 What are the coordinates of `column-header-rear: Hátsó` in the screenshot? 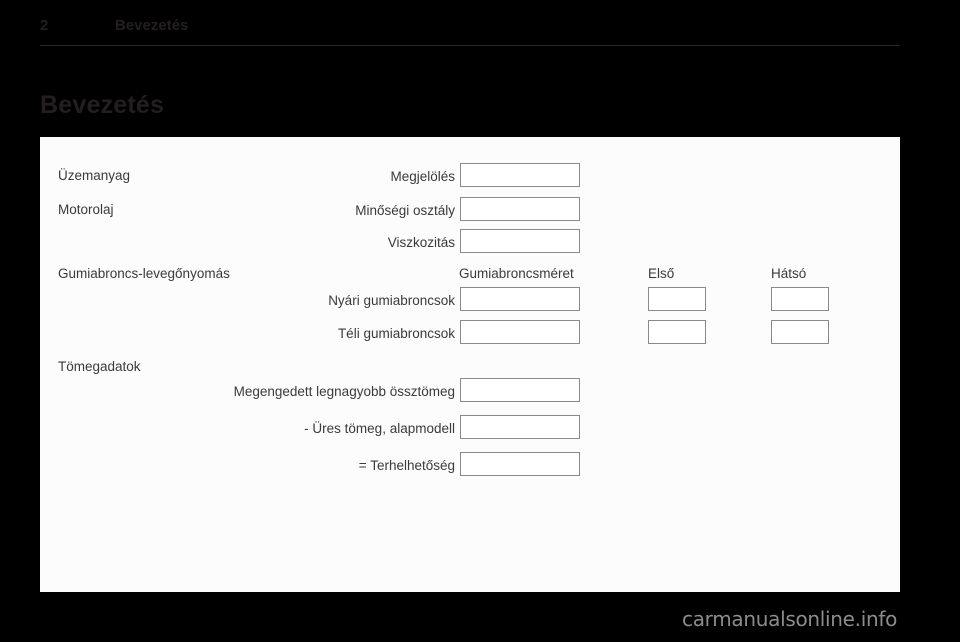 It's located at (789, 273).